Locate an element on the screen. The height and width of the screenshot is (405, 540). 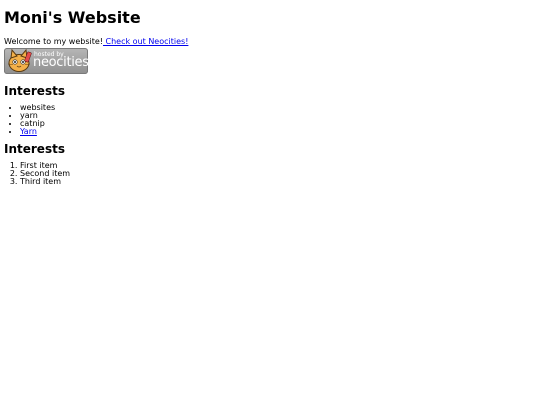
neocities-cat-icon is located at coordinates (19, 60).